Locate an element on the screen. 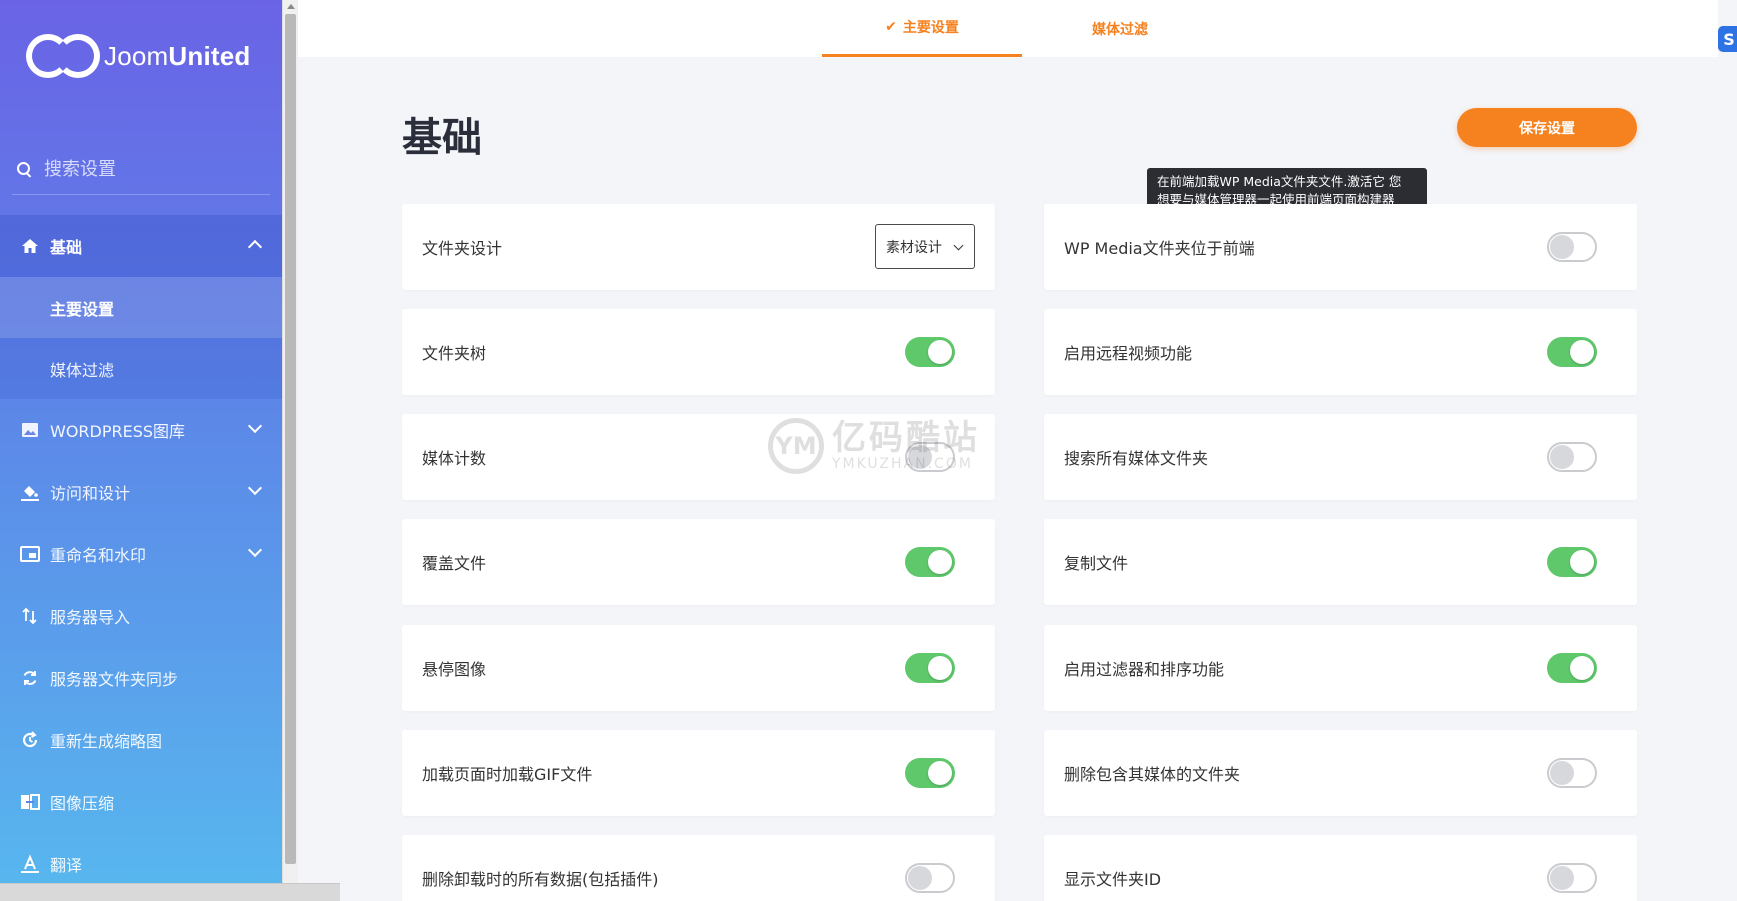  setting-label: 删除卸载时的所有数据(包括插件) is located at coordinates (540, 879).